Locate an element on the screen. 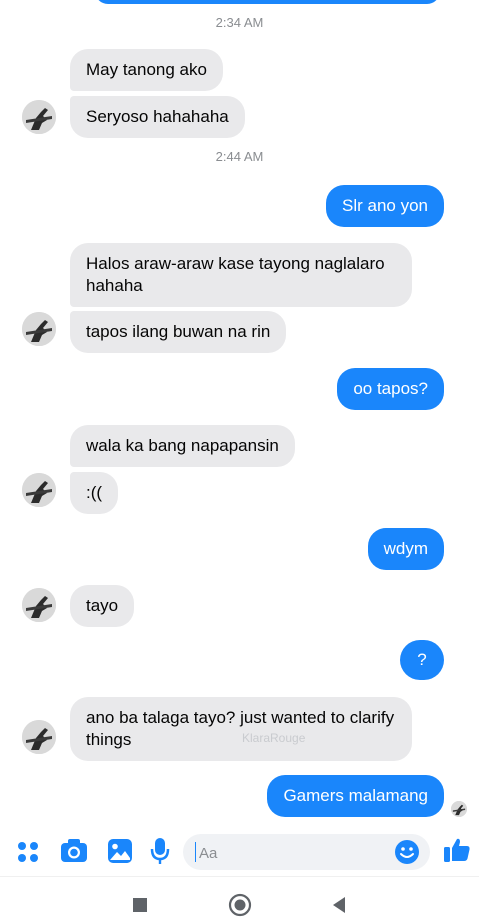 The height and width of the screenshot is (924, 479). timestamp: 2:44 AM is located at coordinates (239, 156).